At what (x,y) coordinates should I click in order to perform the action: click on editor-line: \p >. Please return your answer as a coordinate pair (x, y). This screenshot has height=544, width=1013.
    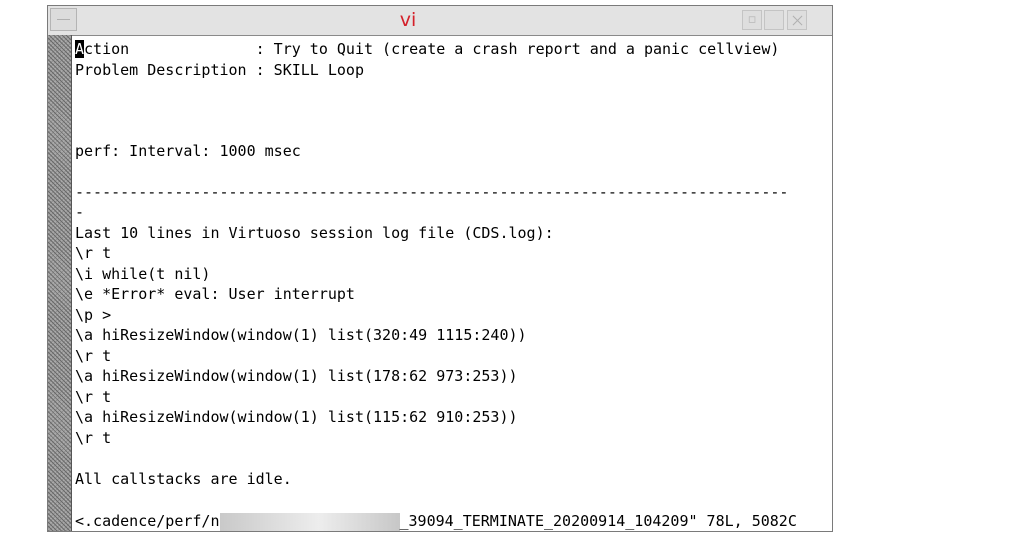
    Looking at the image, I should click on (93, 315).